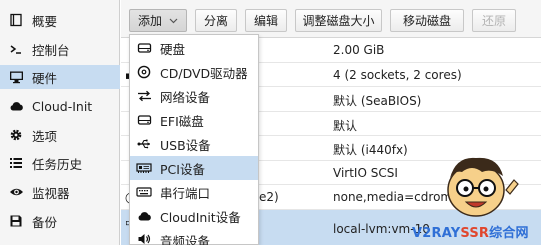 Image resolution: width=541 pixels, height=245 pixels. What do you see at coordinates (269, 197) in the screenshot?
I see `row-device-fragment: e2)` at bounding box center [269, 197].